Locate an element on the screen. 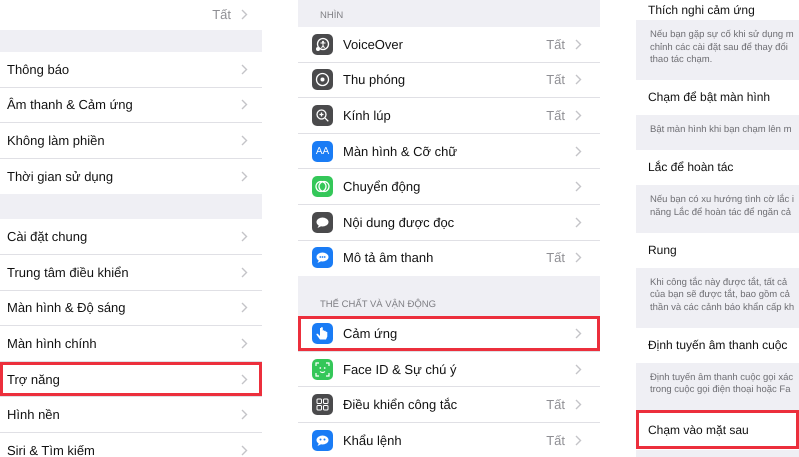 The width and height of the screenshot is (799, 457). description-text: Bật màn hình khi bạn chạm lên m is located at coordinates (721, 129).